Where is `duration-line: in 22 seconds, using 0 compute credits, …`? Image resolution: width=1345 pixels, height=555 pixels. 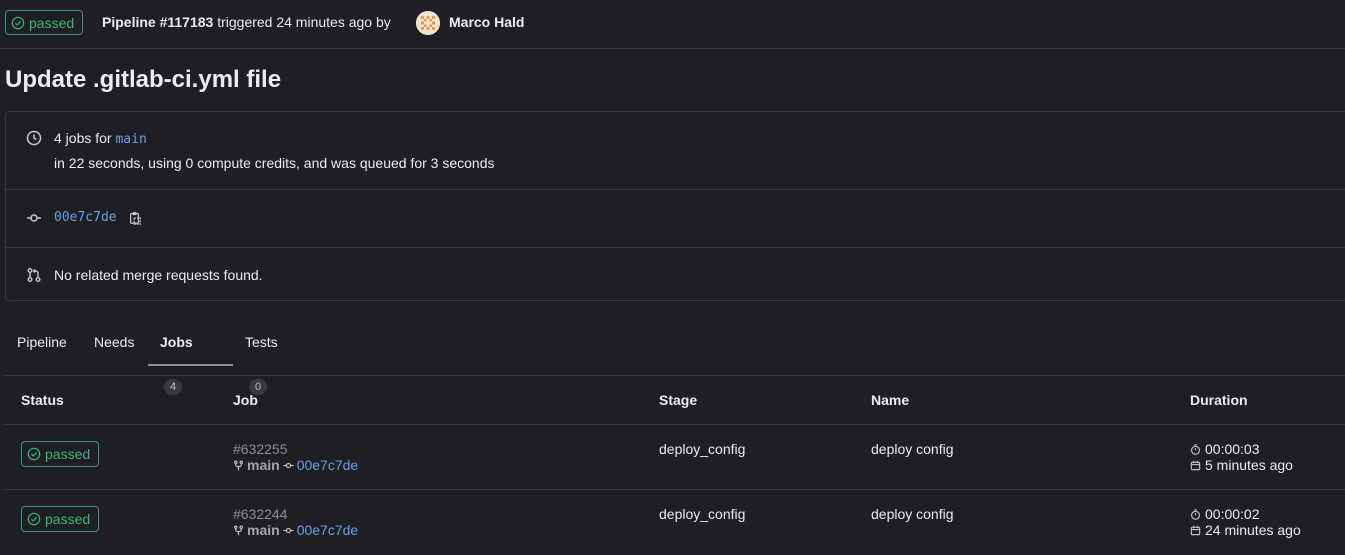 duration-line: in 22 seconds, using 0 compute credits, … is located at coordinates (274, 163).